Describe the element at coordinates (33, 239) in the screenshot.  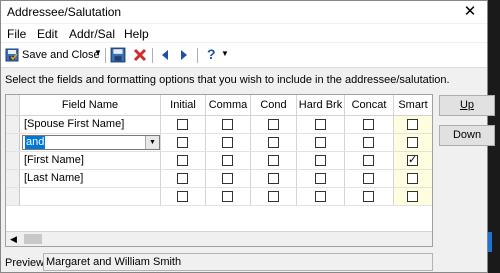
I see `scrollbar-thumb` at that location.